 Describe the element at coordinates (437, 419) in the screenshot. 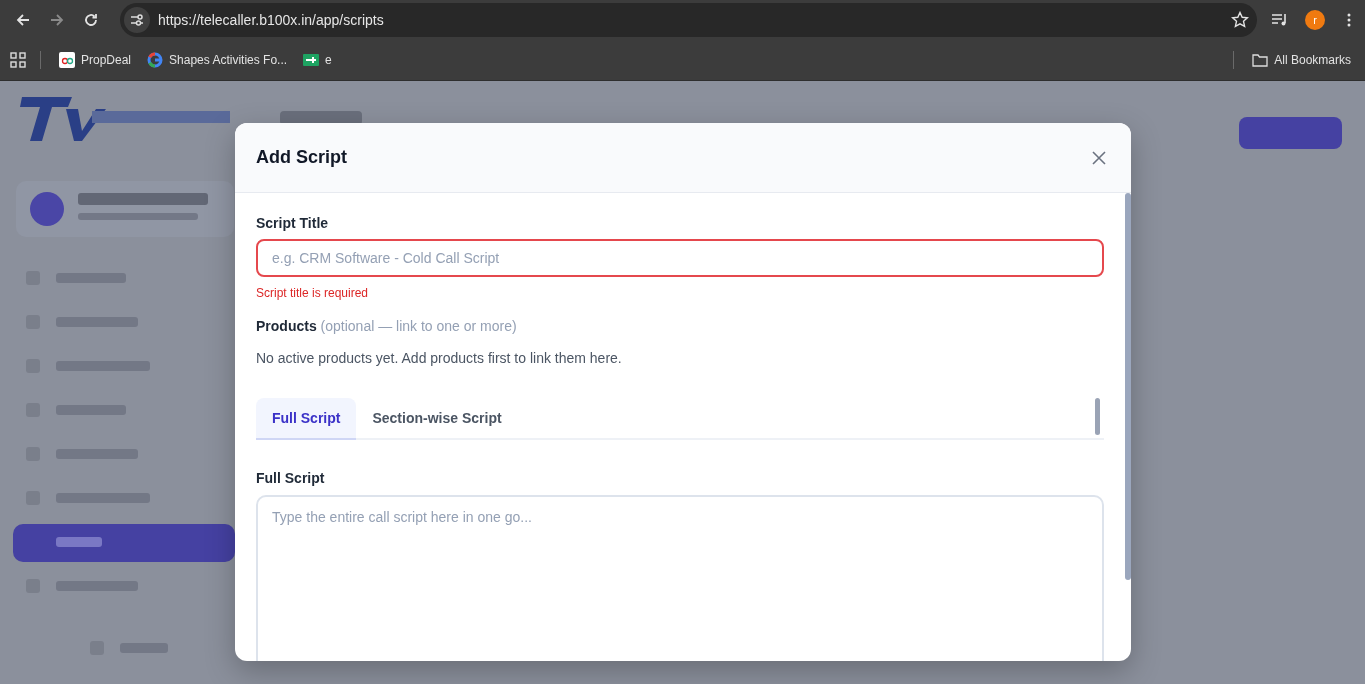

I see `script-tab: Section-wise Script` at that location.